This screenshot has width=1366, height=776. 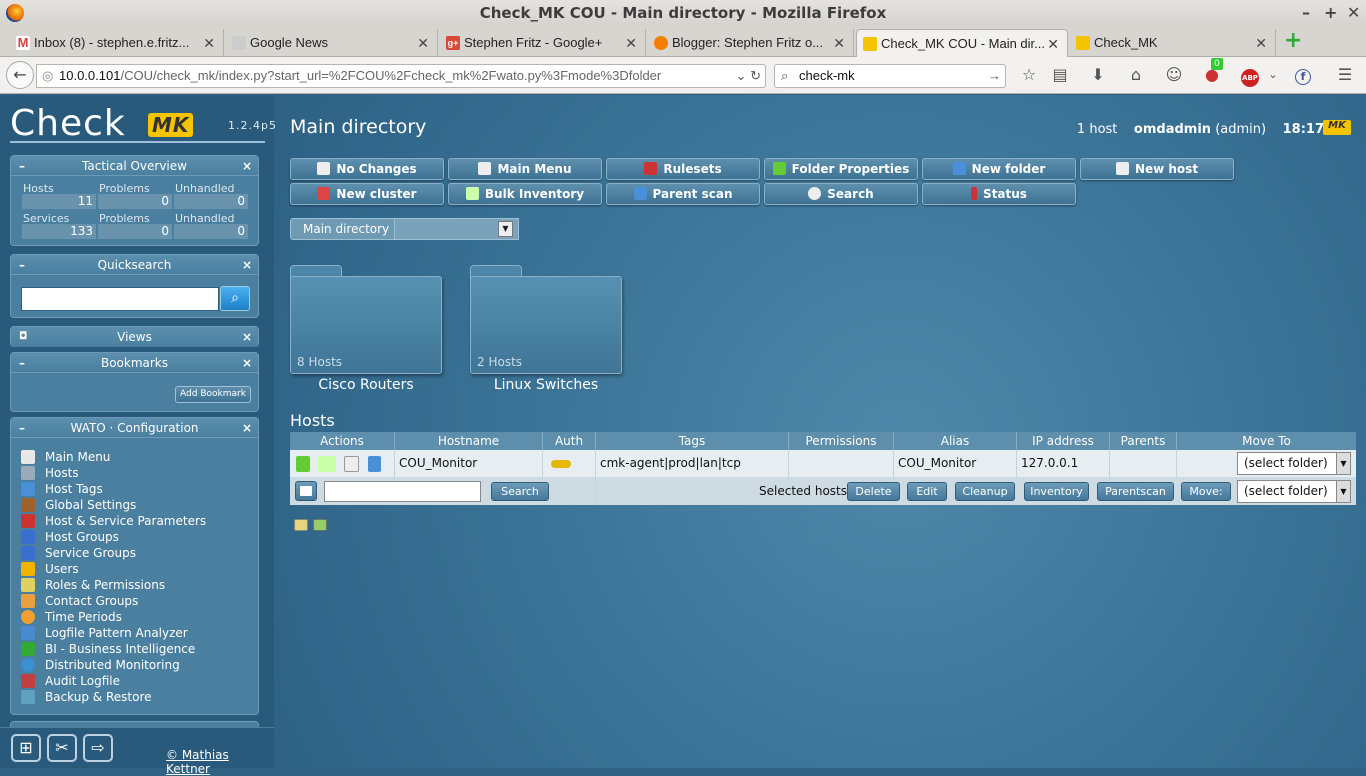 I want to click on wato-item-time-periods: Time Periods, so click(x=71, y=617).